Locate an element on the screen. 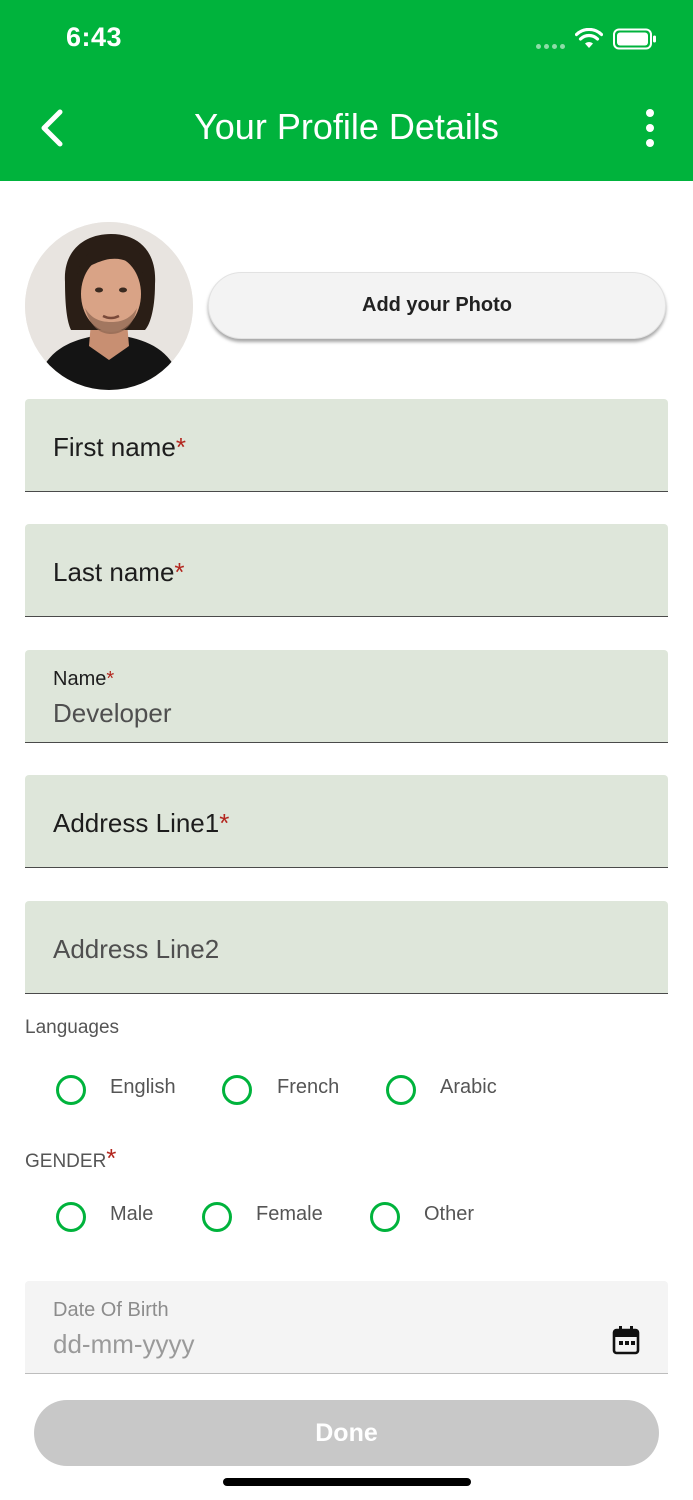 The image size is (693, 1500). radio-label-french: French is located at coordinates (308, 1087).